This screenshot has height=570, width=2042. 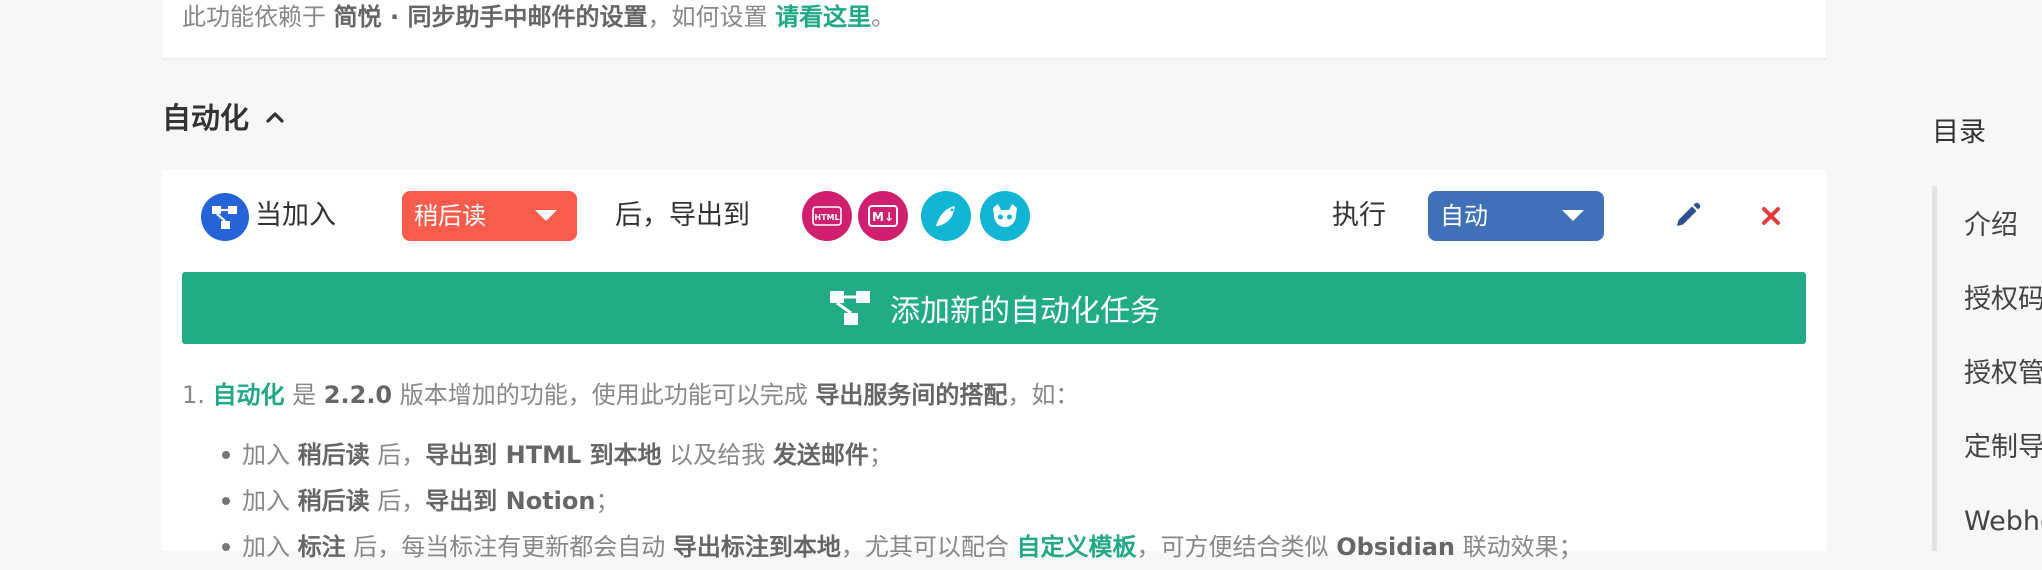 What do you see at coordinates (1991, 226) in the screenshot?
I see `toc-item-intro: 介绍` at bounding box center [1991, 226].